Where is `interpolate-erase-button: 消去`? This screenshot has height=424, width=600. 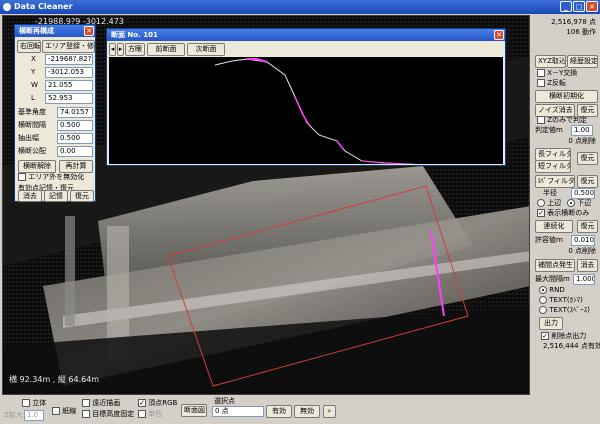
interpolate-erase-button: 消去 is located at coordinates (587, 265).